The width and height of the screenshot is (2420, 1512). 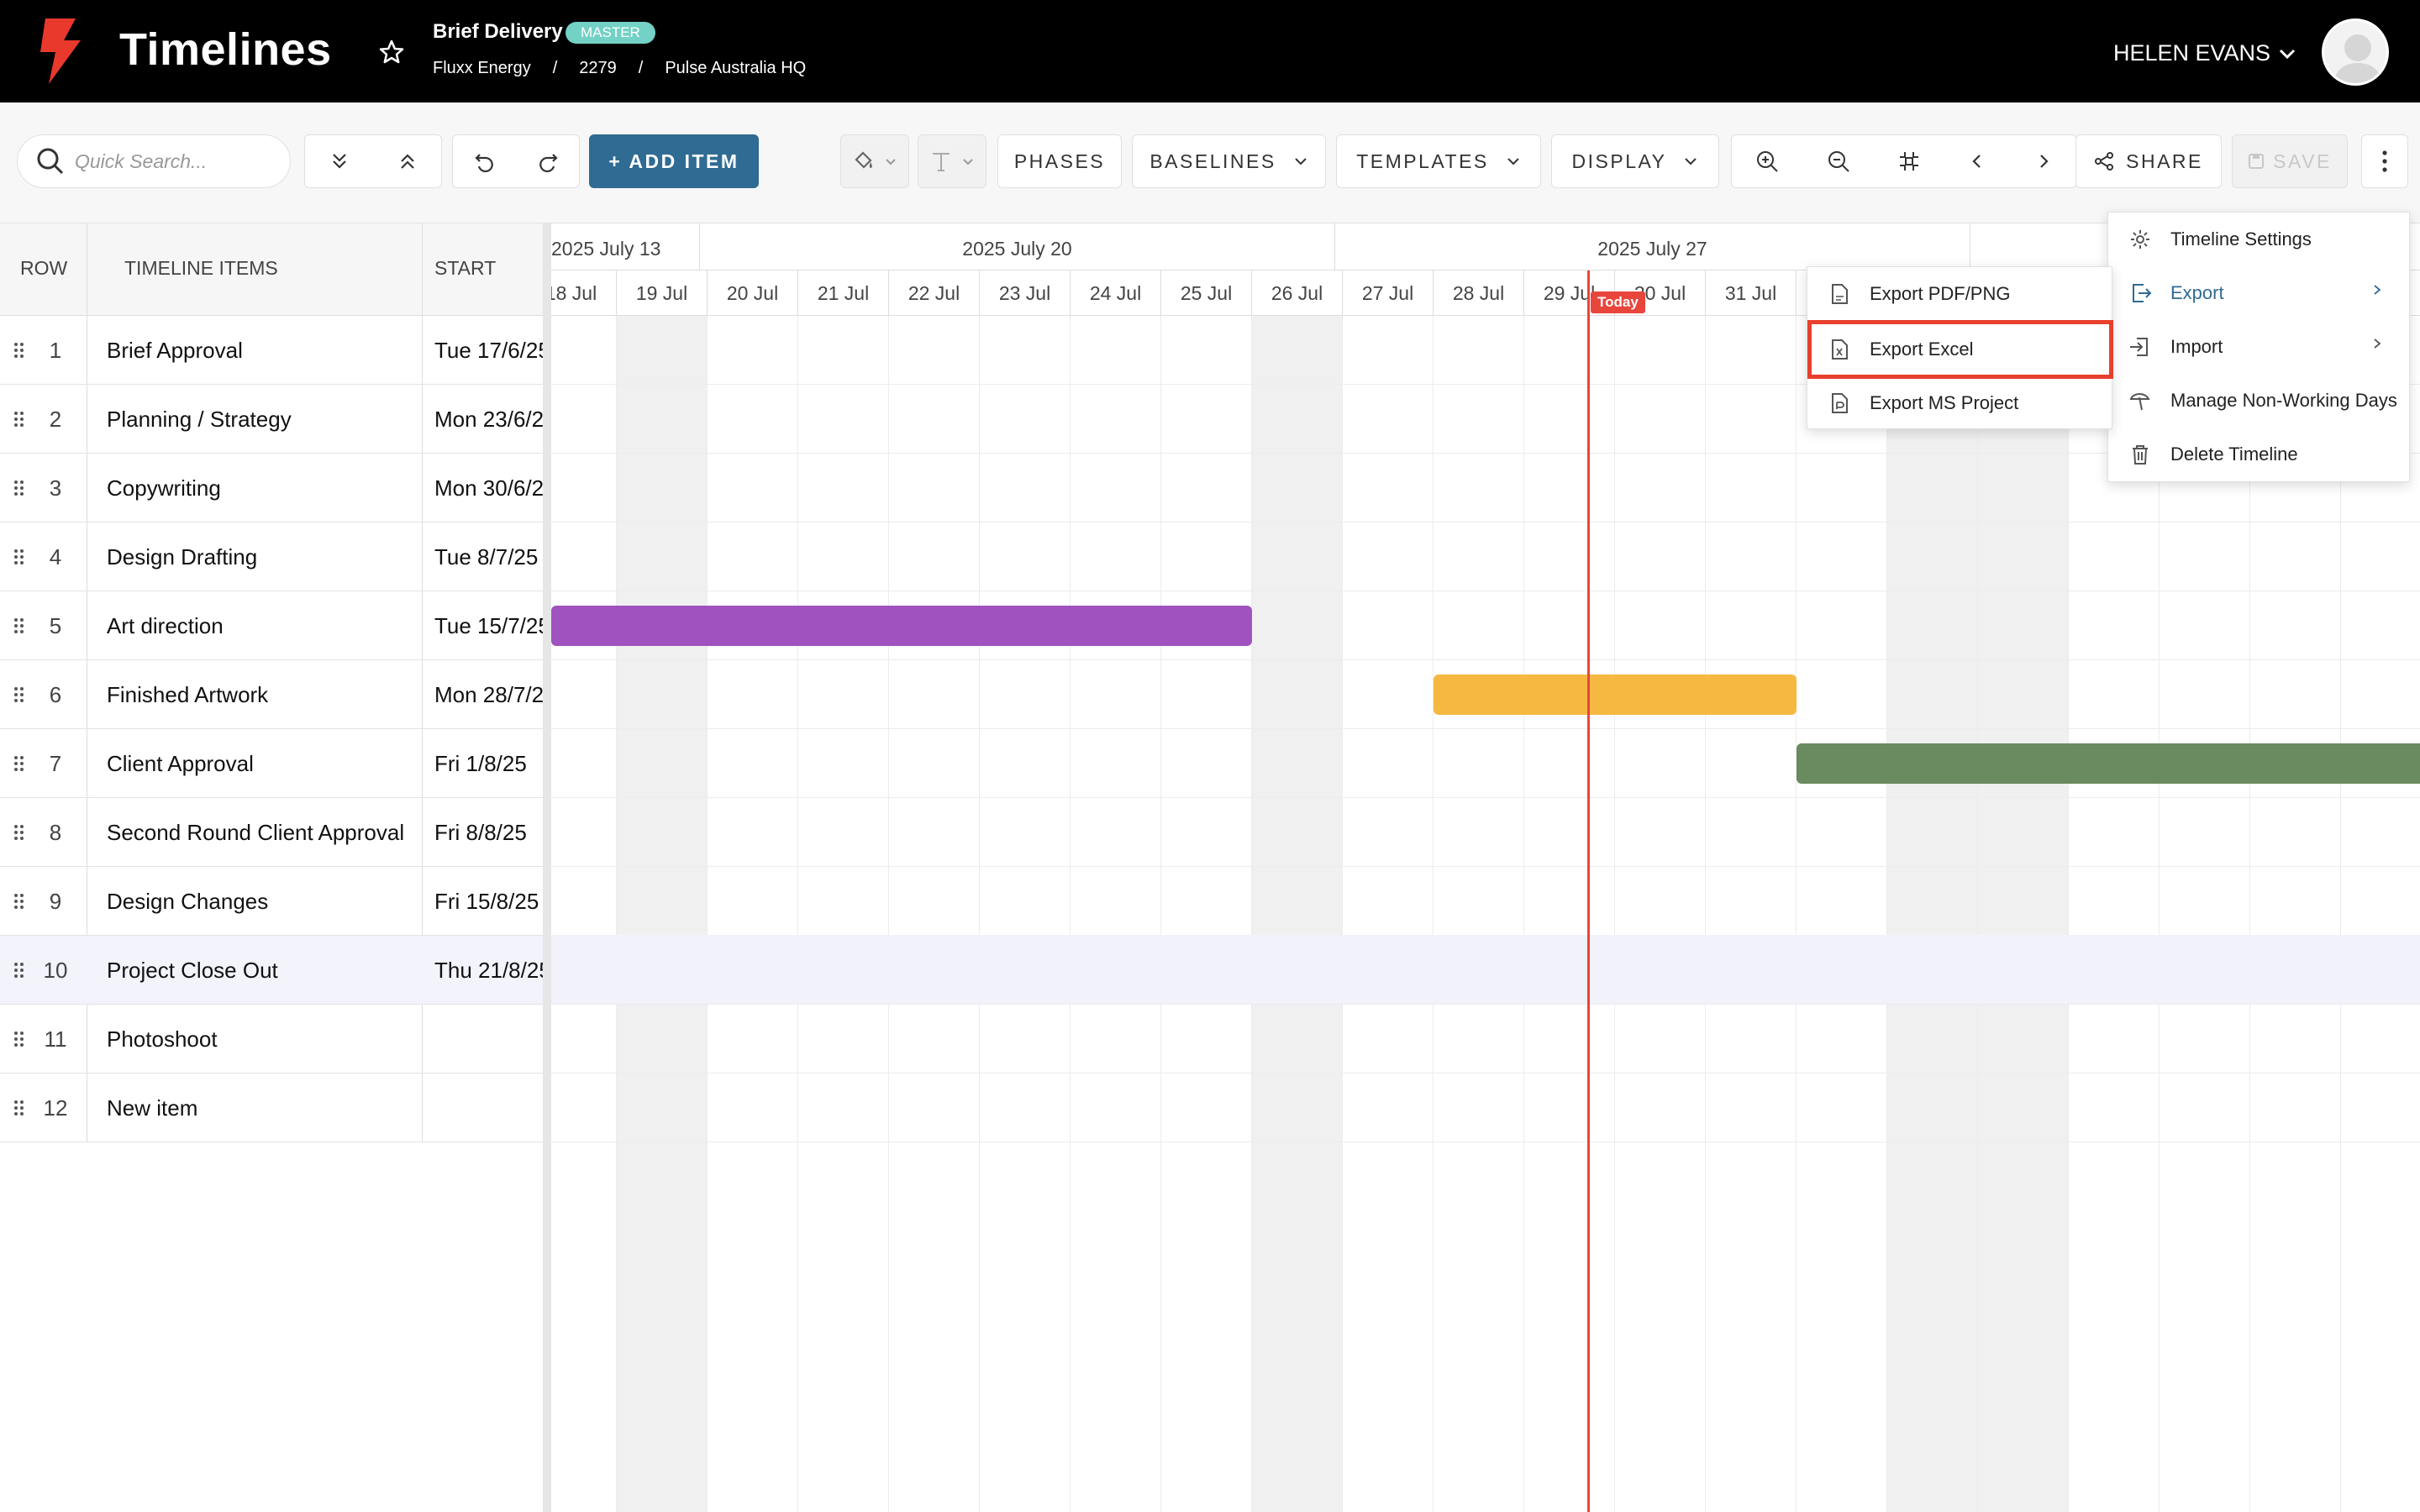 I want to click on favorite-star-icon, so click(x=391, y=52).